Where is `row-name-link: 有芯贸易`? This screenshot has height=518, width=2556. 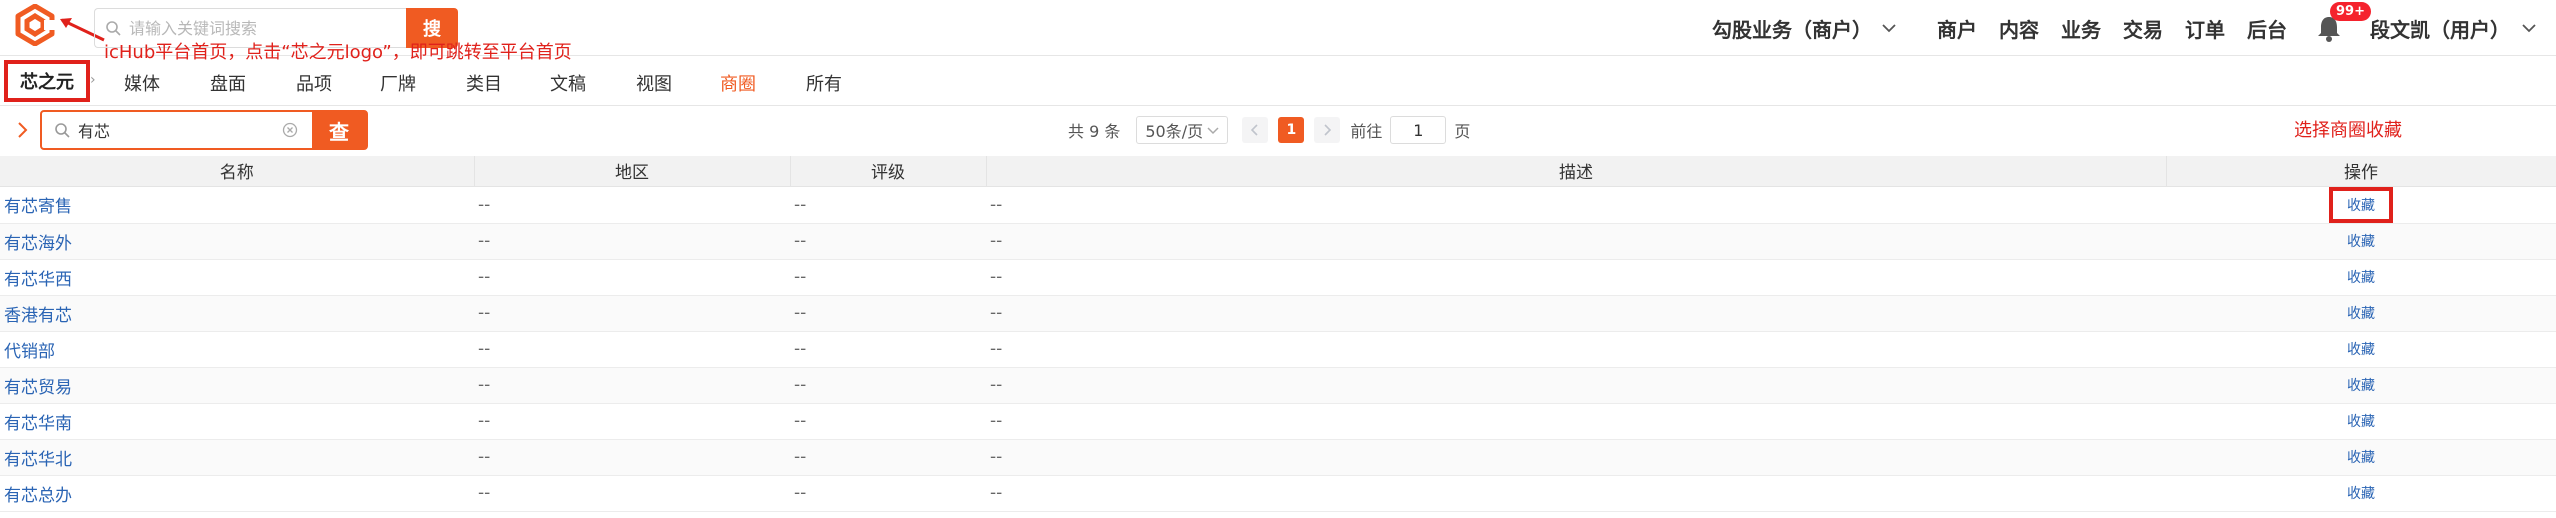
row-name-link: 有芯贸易 is located at coordinates (237, 385).